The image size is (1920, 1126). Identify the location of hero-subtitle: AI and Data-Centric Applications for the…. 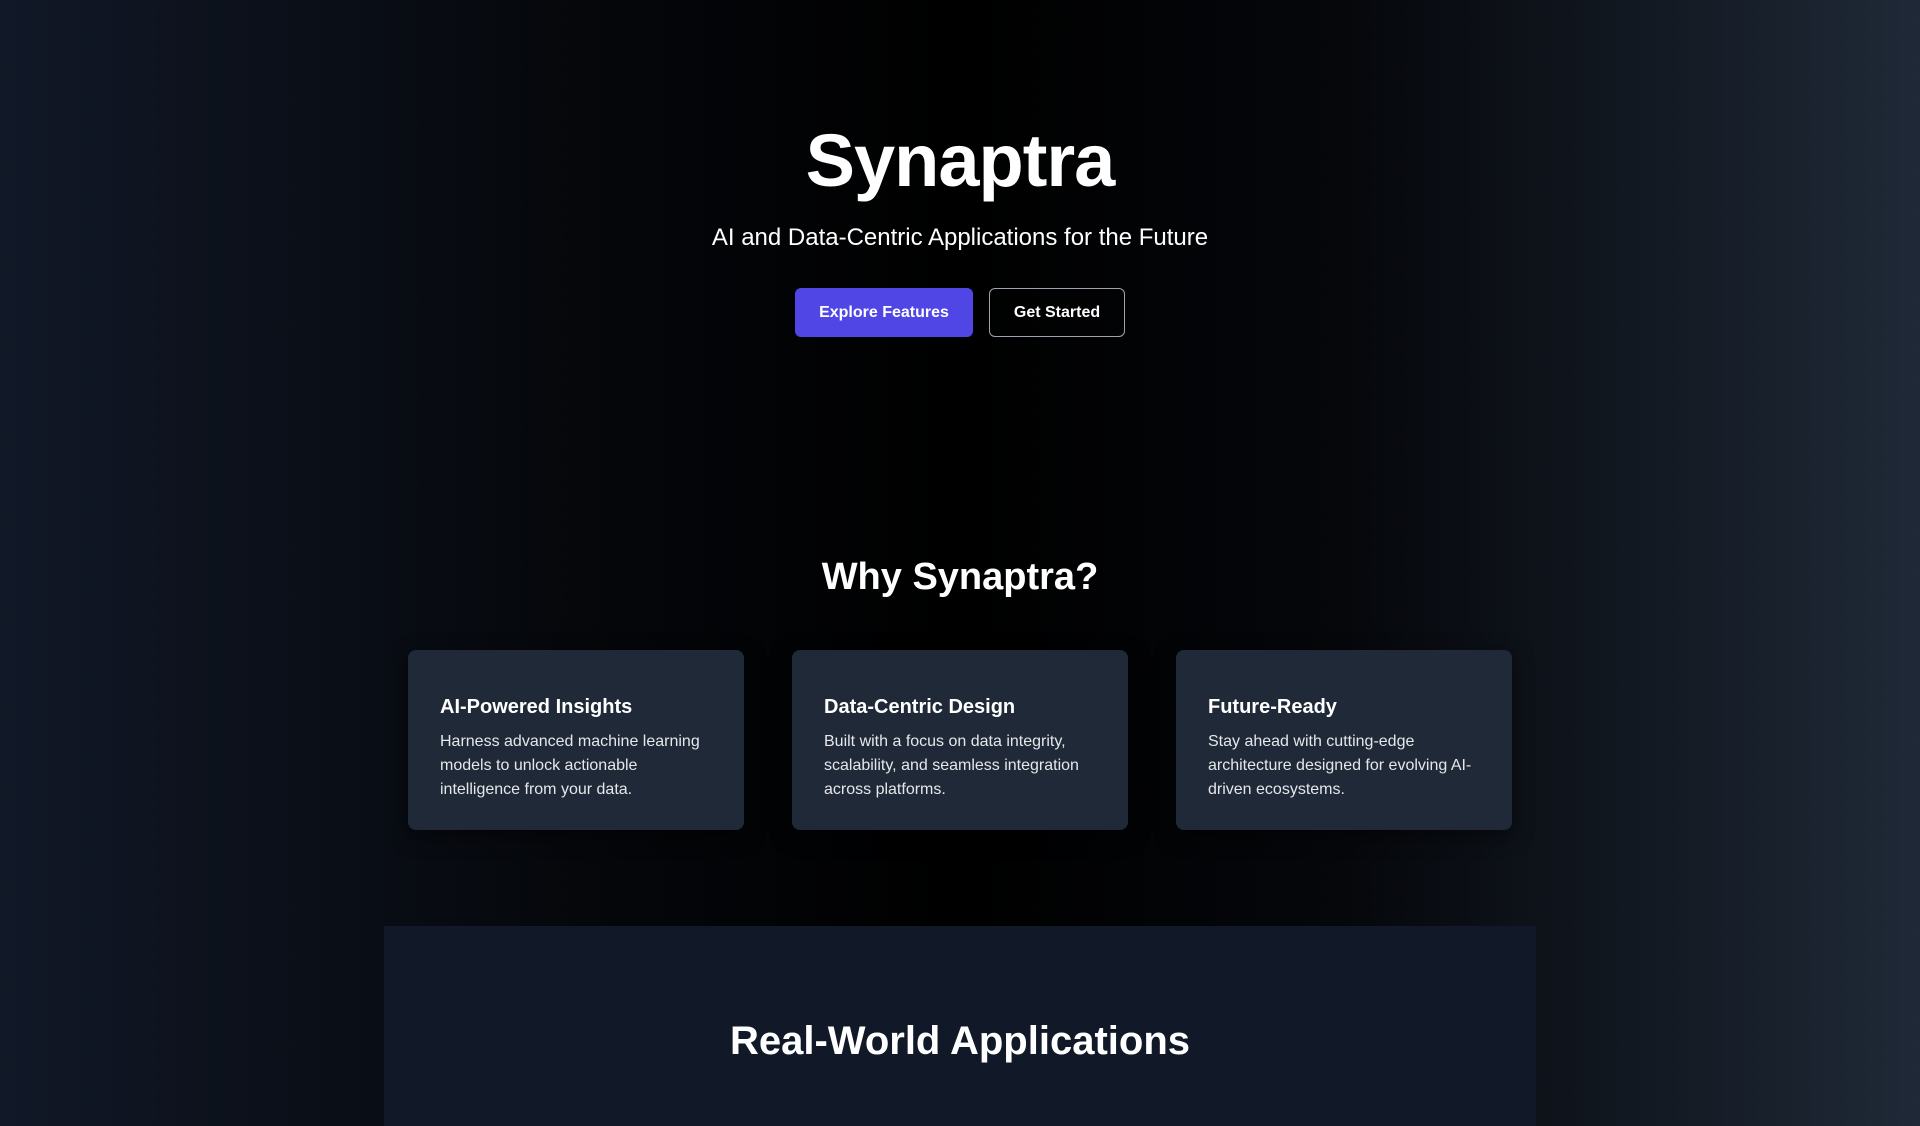
(960, 237).